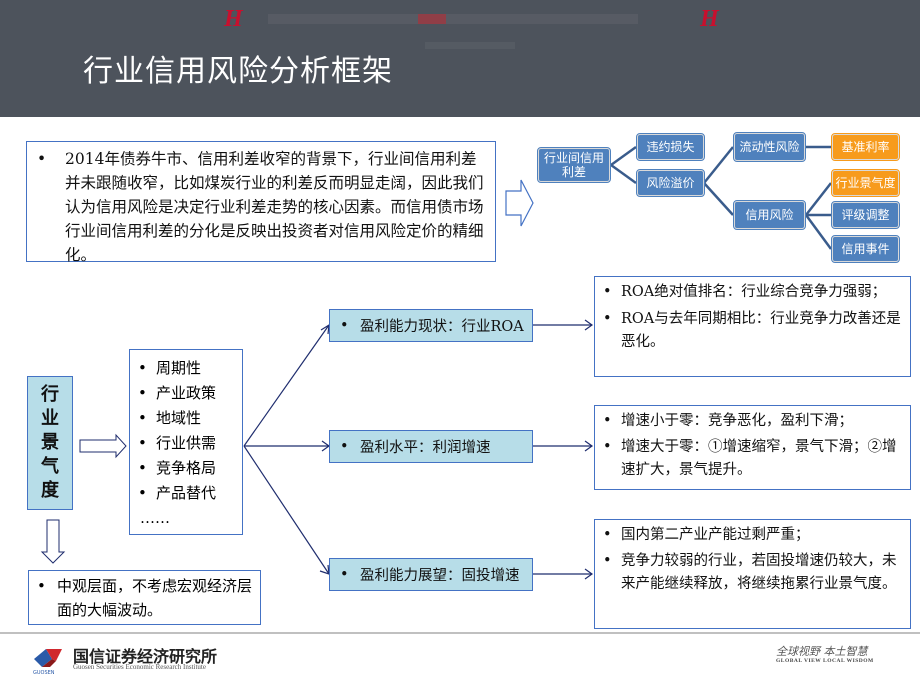 This screenshot has height=690, width=920. Describe the element at coordinates (865, 249) in the screenshot. I see `tree-node-credit-event: 信用事件` at that location.